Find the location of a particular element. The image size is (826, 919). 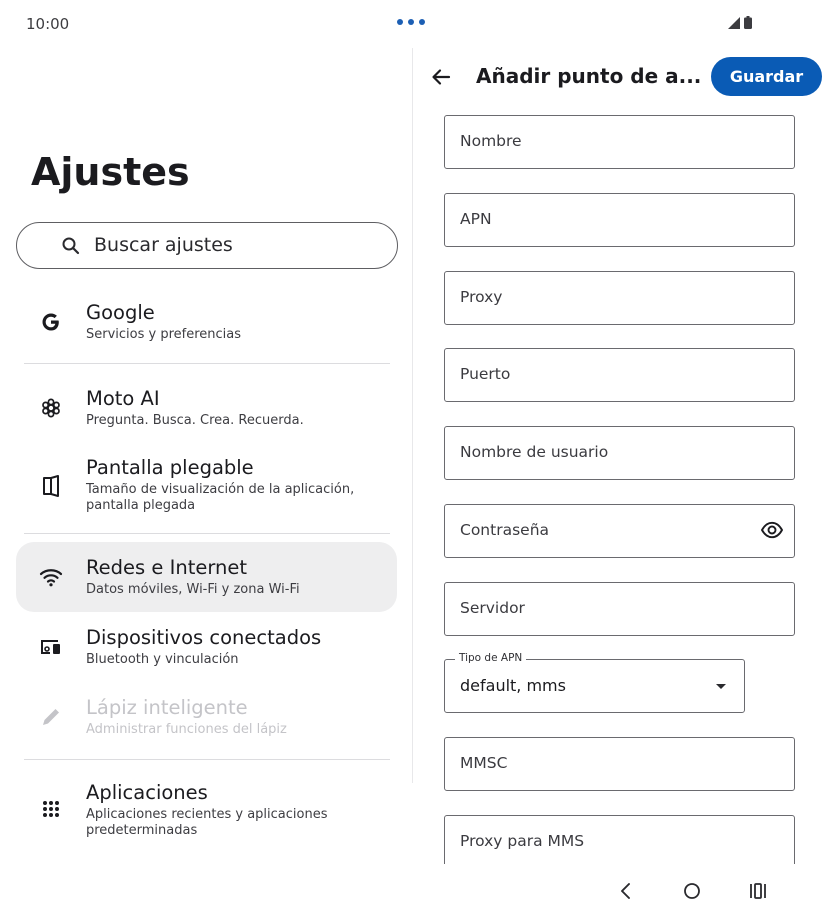

search-bar: Buscar ajustes is located at coordinates (207, 245).